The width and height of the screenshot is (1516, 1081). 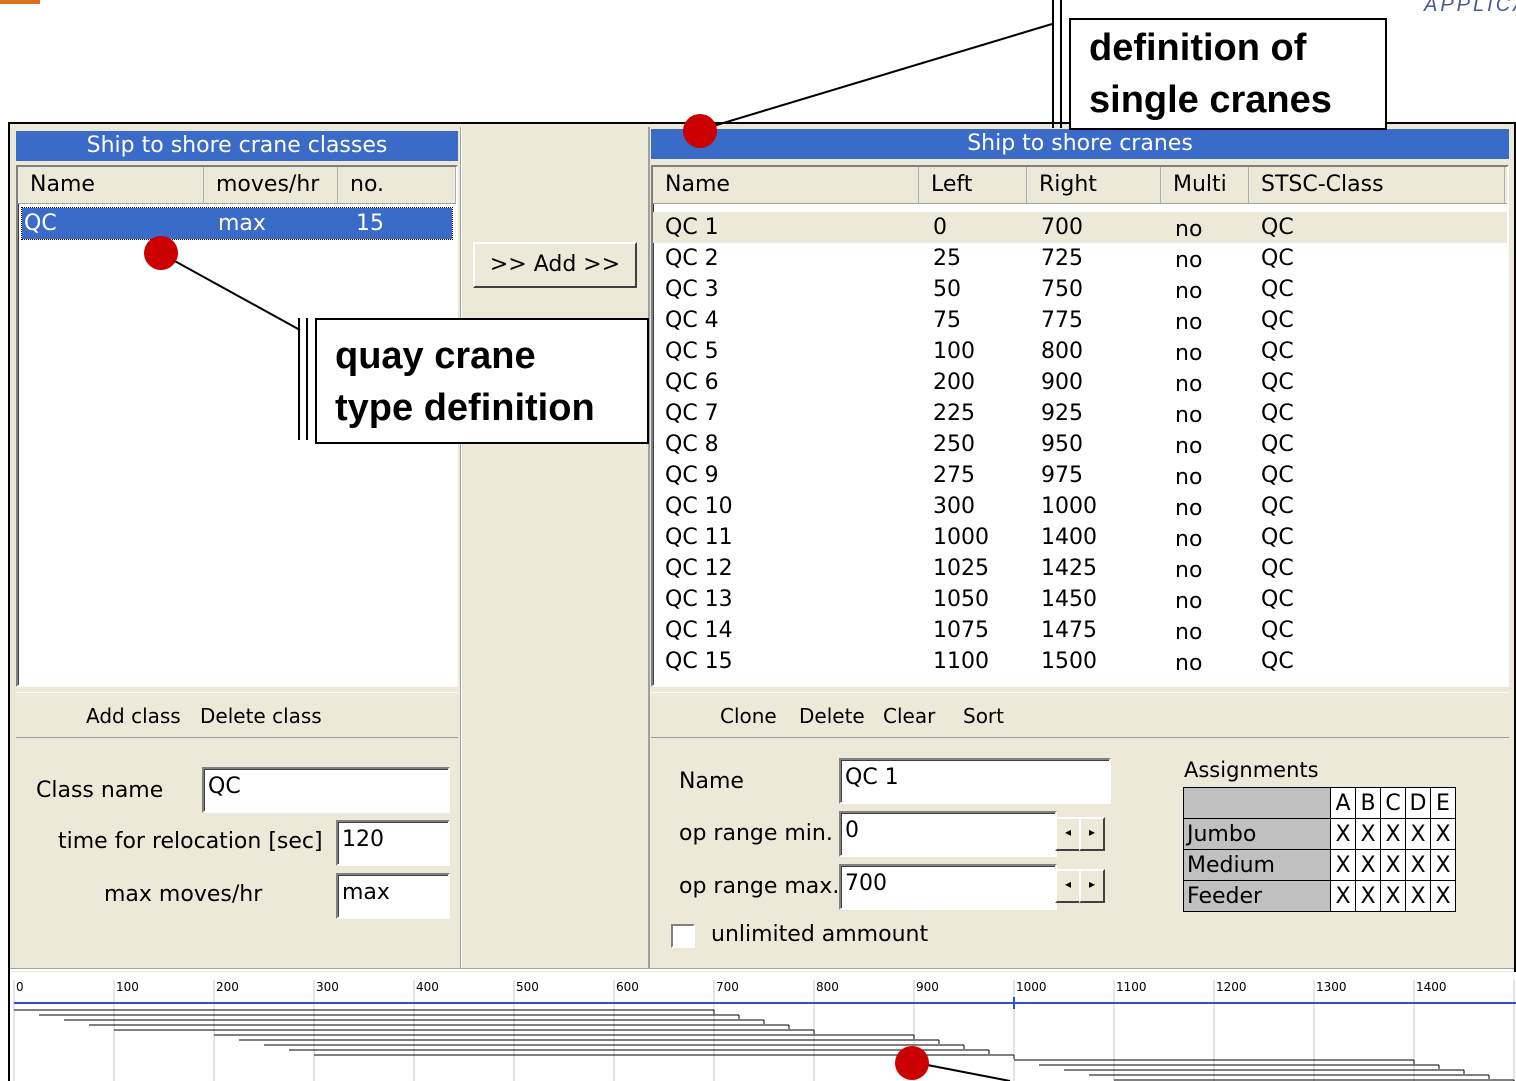 I want to click on marker-dot-timeline, so click(x=912, y=1063).